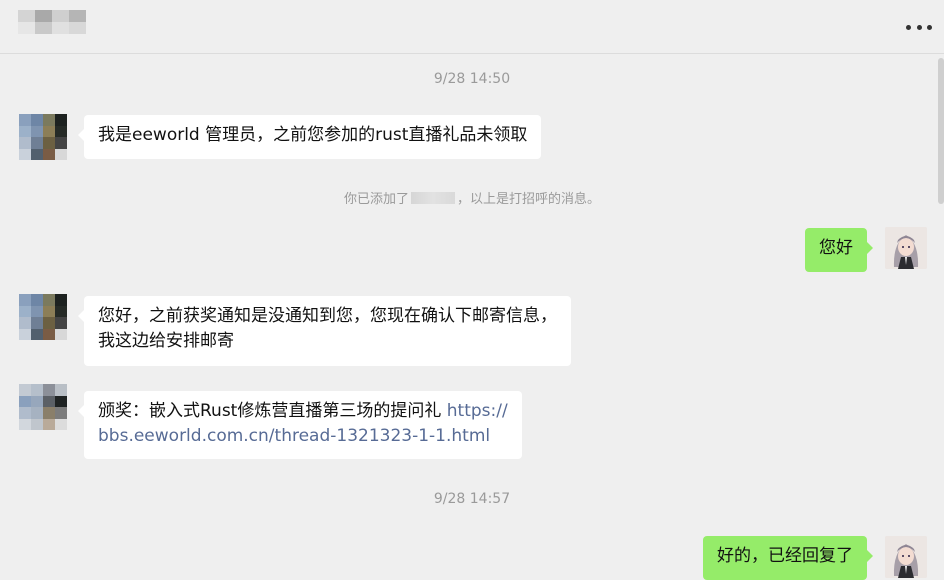 This screenshot has width=944, height=580. Describe the element at coordinates (472, 79) in the screenshot. I see `timestamp: 9/28 14:50` at that location.